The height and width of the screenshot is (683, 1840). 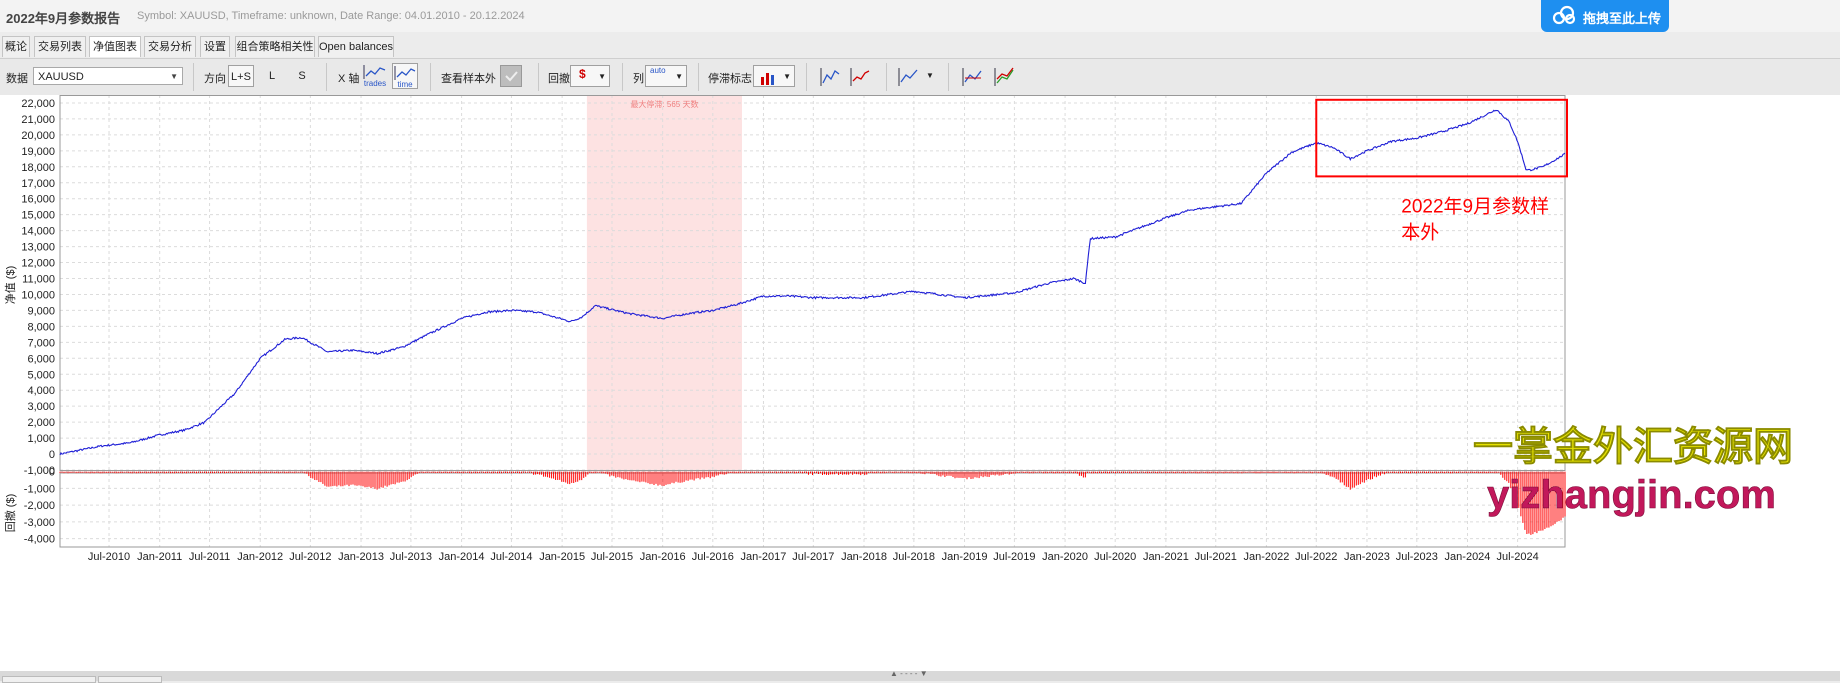 I want to click on tab-equity-chart: 净值图表, so click(x=115, y=46).